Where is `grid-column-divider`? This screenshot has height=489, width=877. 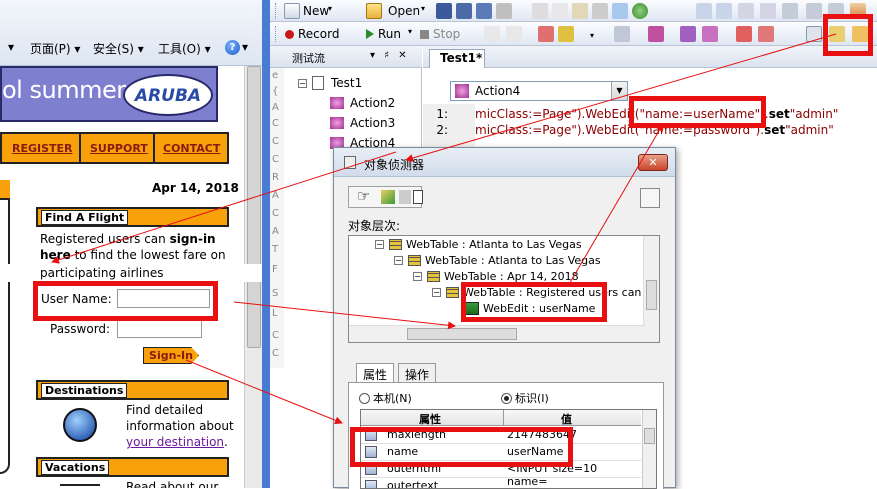 grid-column-divider is located at coordinates (503, 418).